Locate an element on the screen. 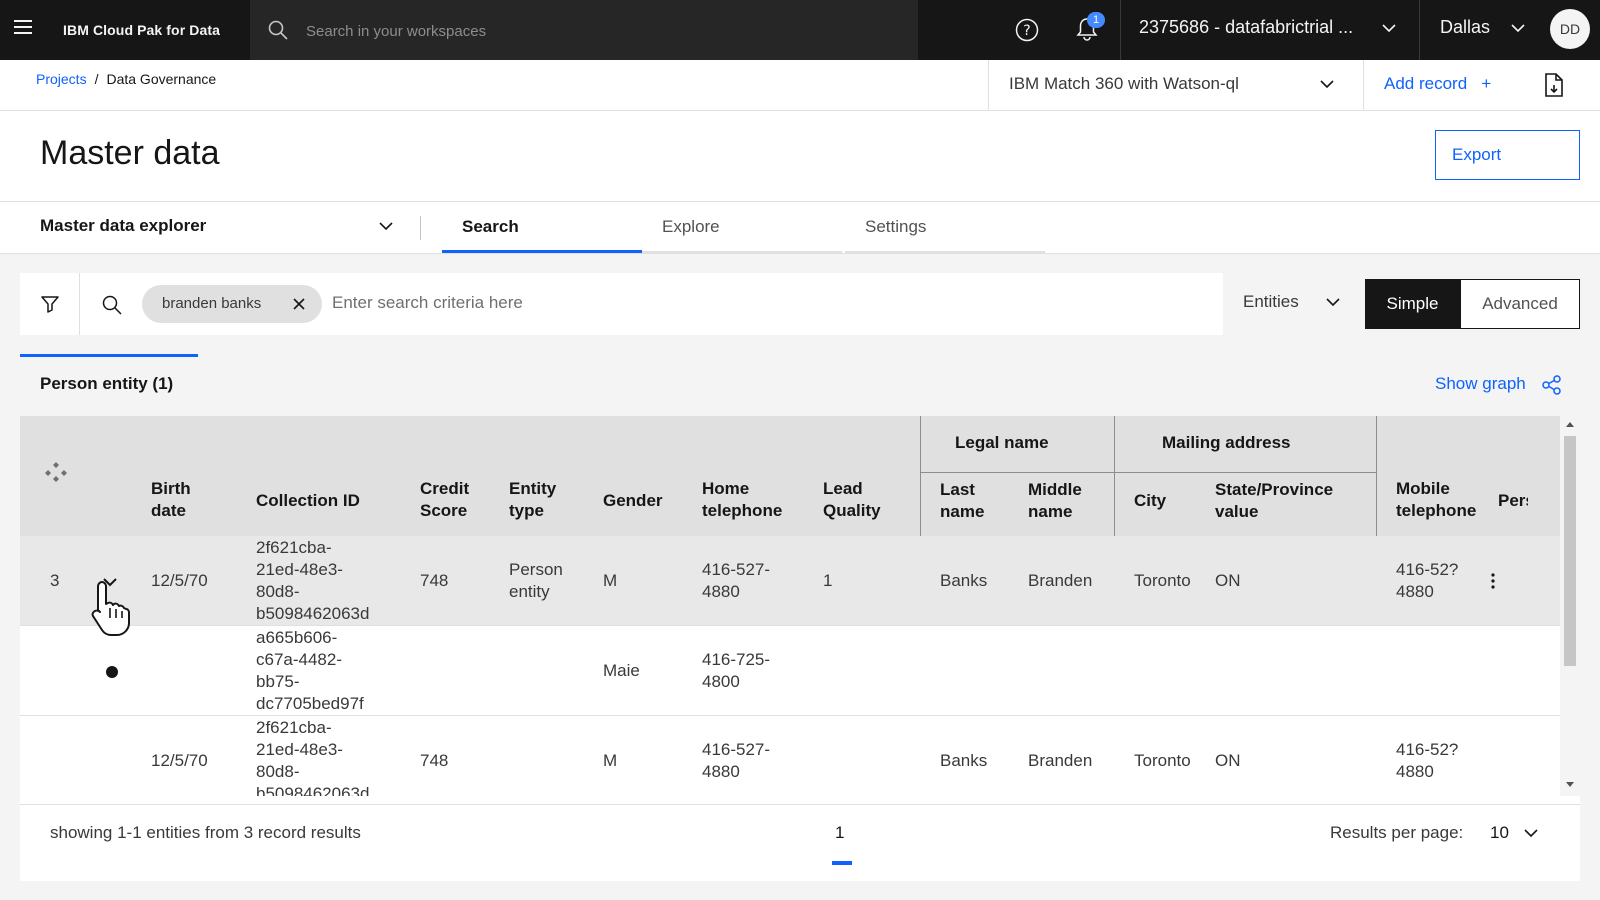 Image resolution: width=1600 pixels, height=900 pixels. region-name: Dallas is located at coordinates (1465, 27).